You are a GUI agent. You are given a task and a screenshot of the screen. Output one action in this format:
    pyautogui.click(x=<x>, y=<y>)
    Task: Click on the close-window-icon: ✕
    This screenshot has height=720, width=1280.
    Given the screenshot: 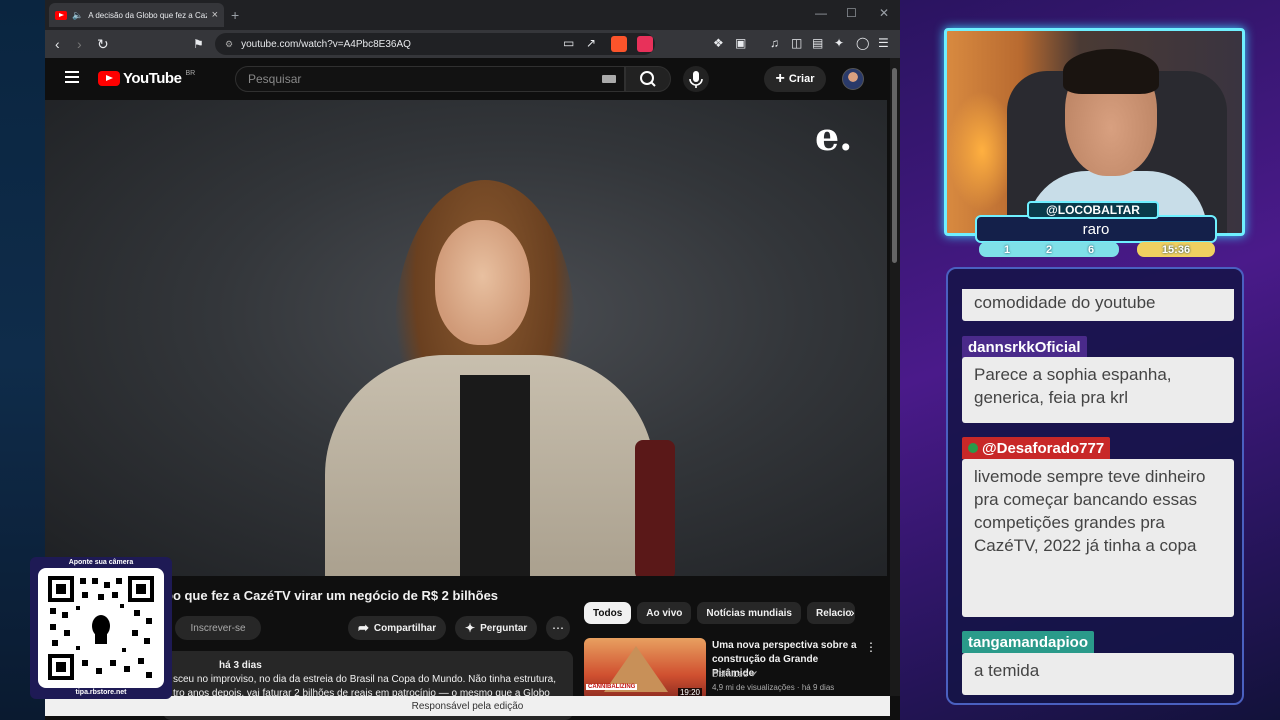 What is the action you would take?
    pyautogui.click(x=884, y=13)
    